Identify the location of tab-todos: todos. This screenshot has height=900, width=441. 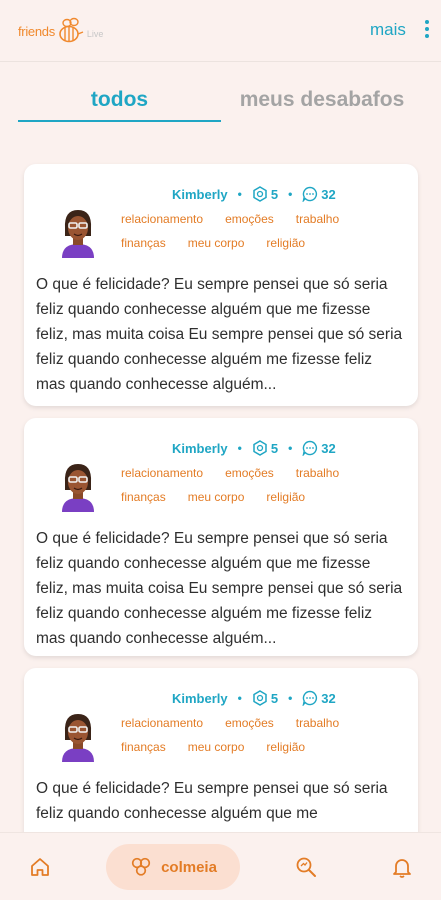
(119, 105).